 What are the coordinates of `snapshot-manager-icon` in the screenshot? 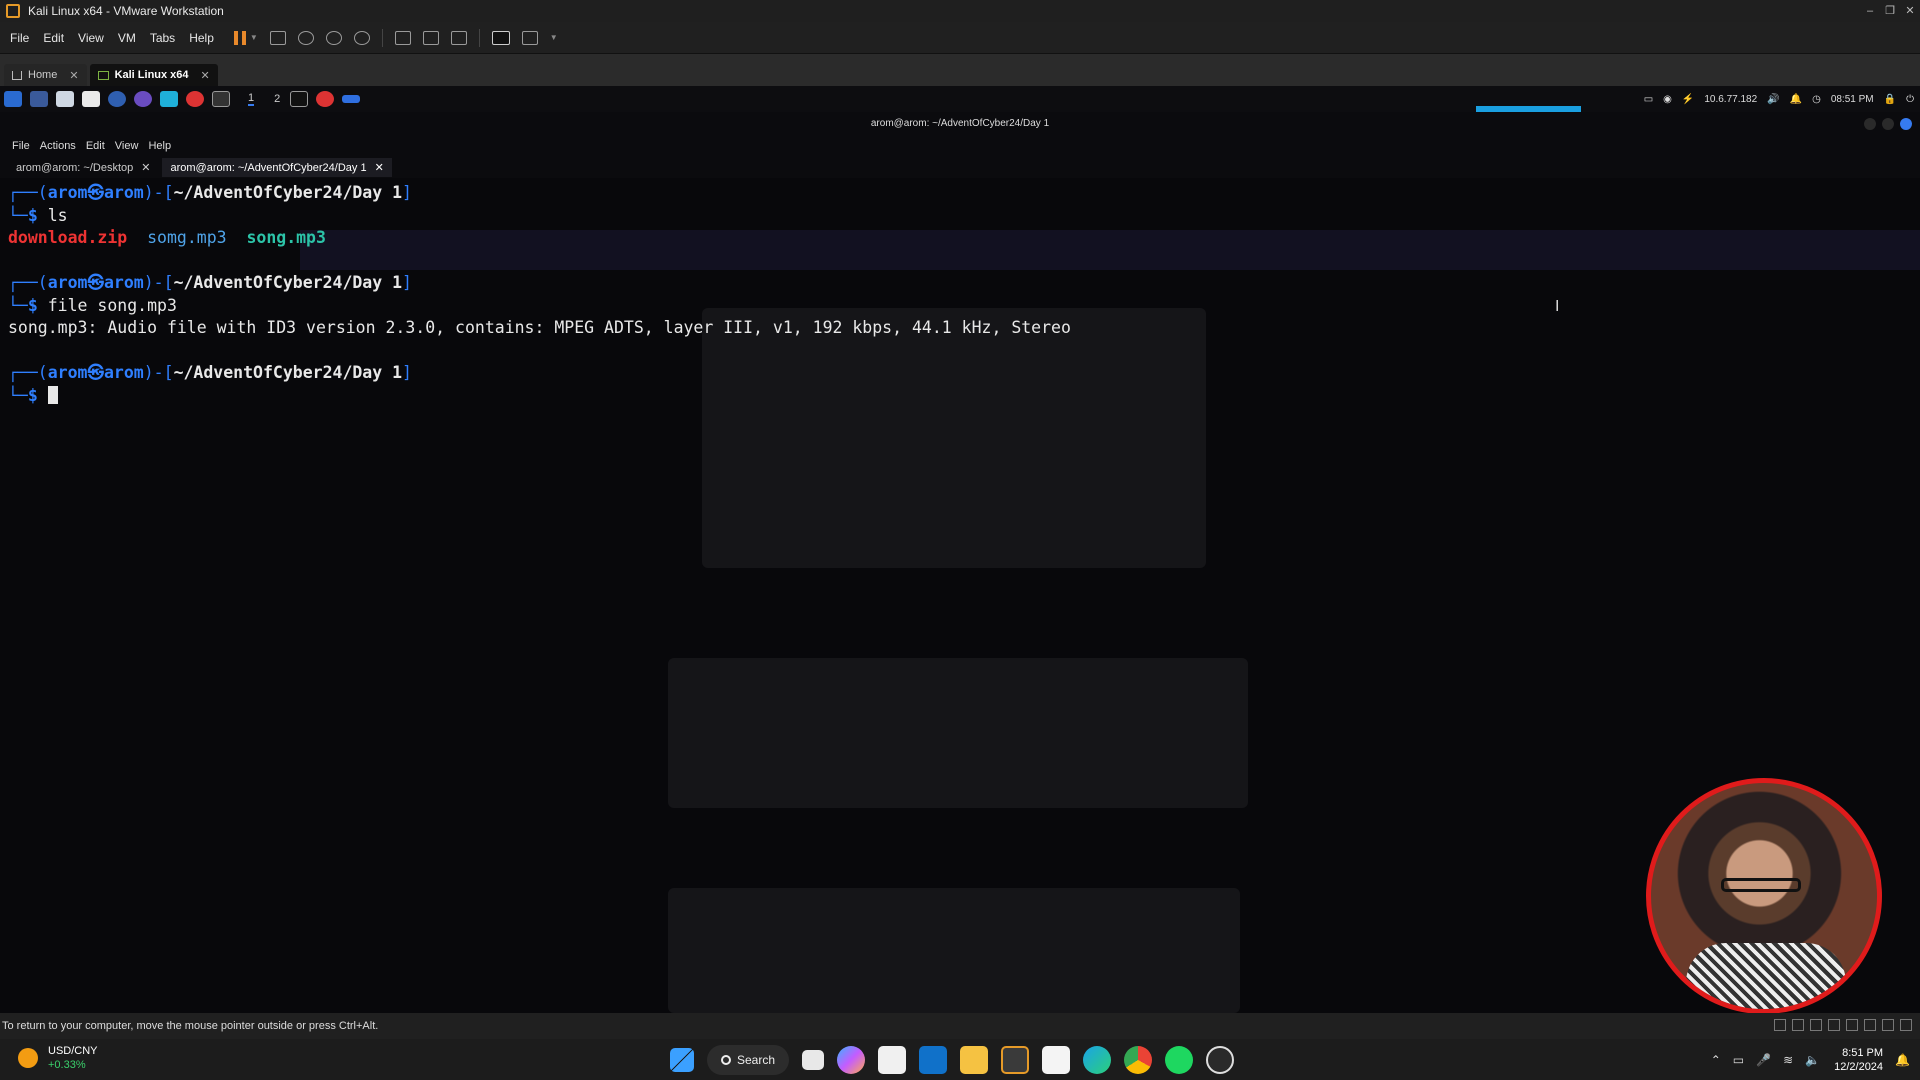 It's located at (361, 37).